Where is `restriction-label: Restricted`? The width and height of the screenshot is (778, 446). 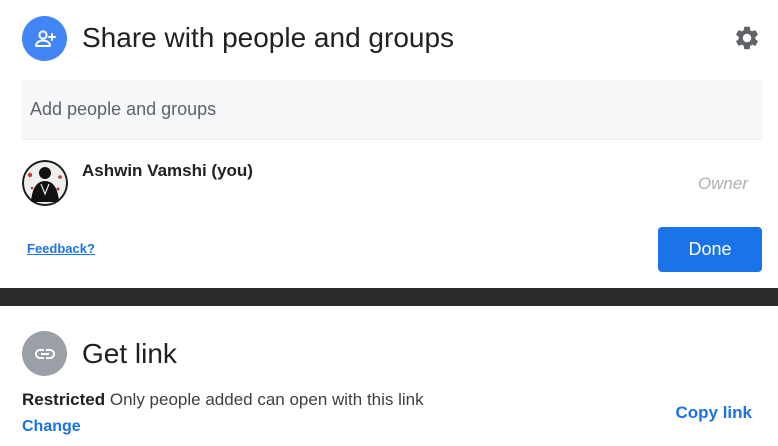 restriction-label: Restricted is located at coordinates (64, 399).